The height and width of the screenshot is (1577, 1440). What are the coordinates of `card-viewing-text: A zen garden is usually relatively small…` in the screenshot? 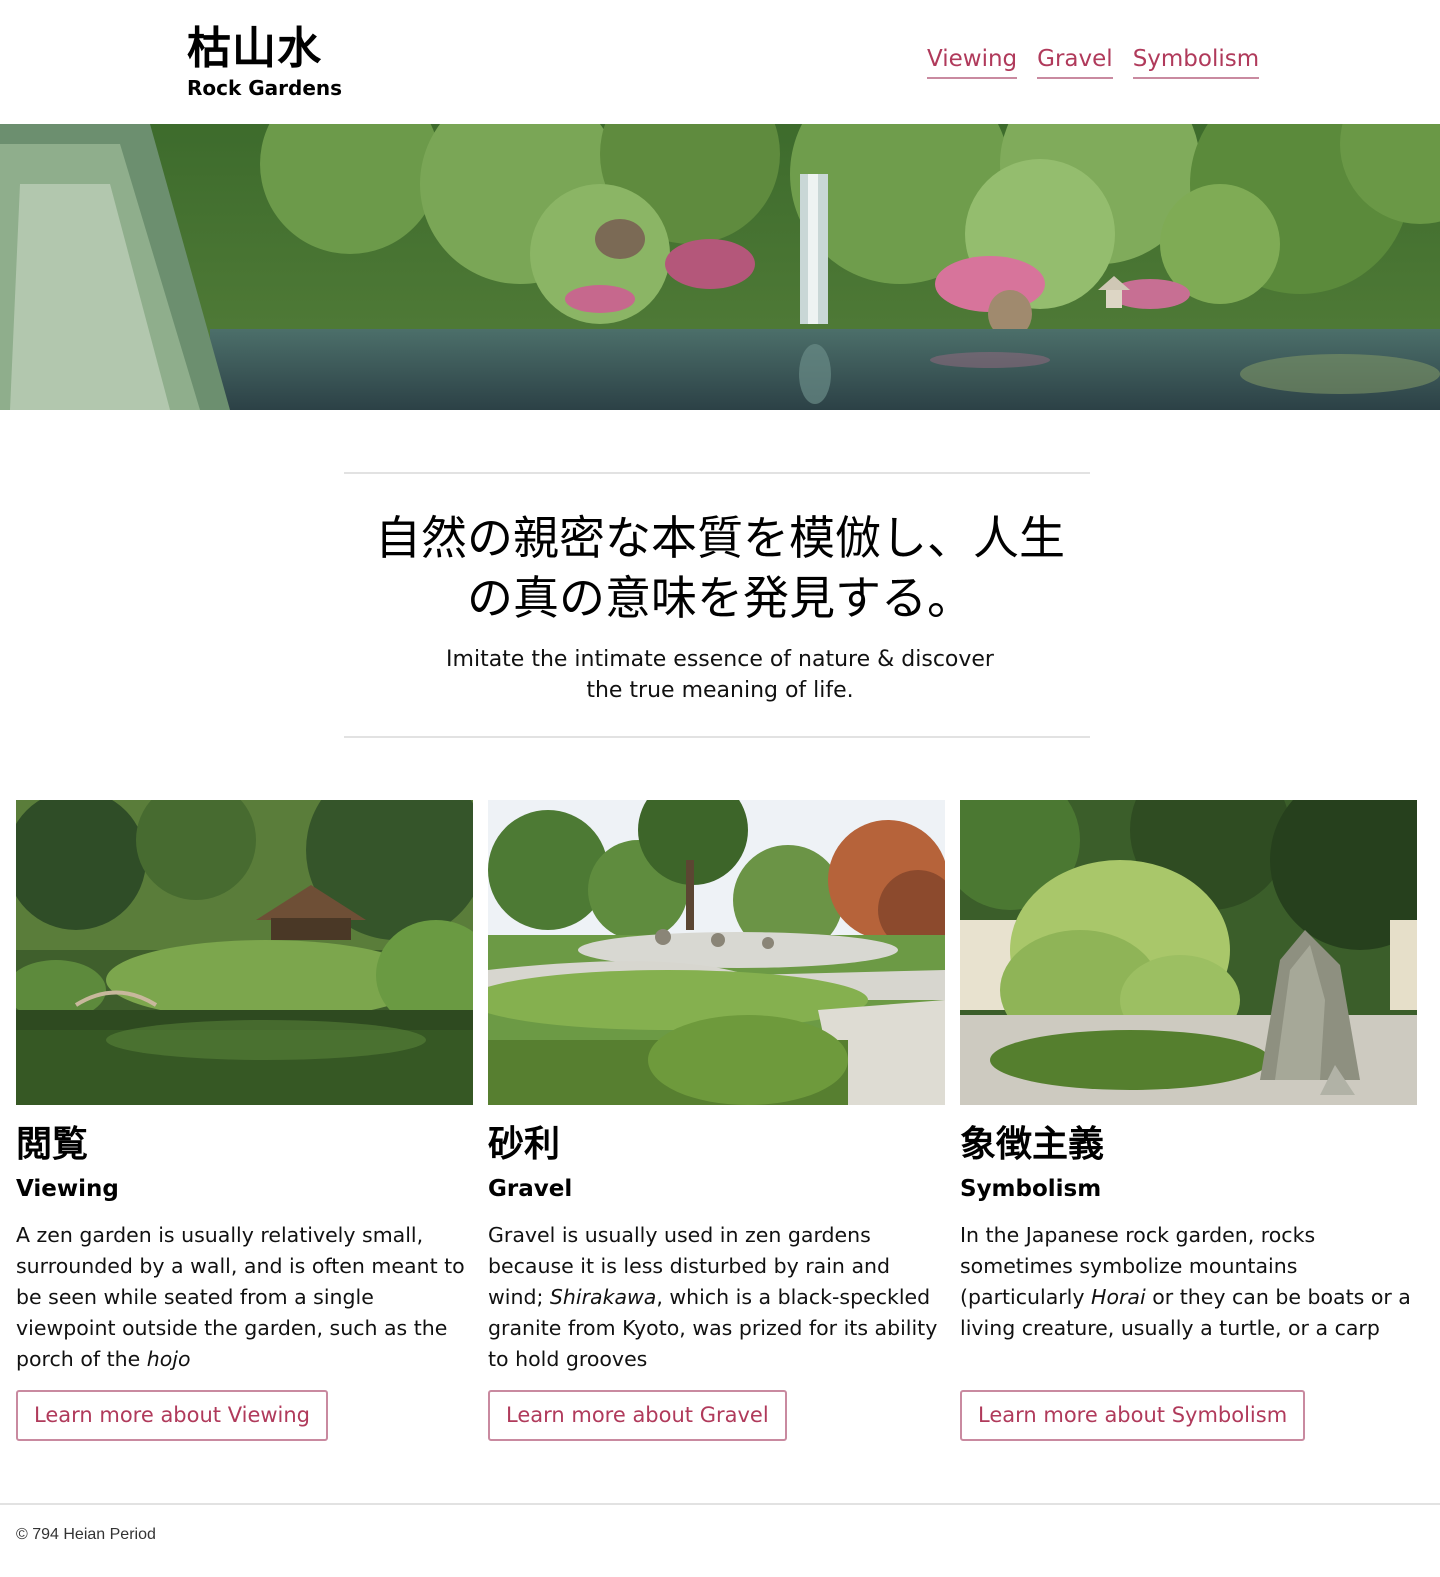 It's located at (244, 1297).